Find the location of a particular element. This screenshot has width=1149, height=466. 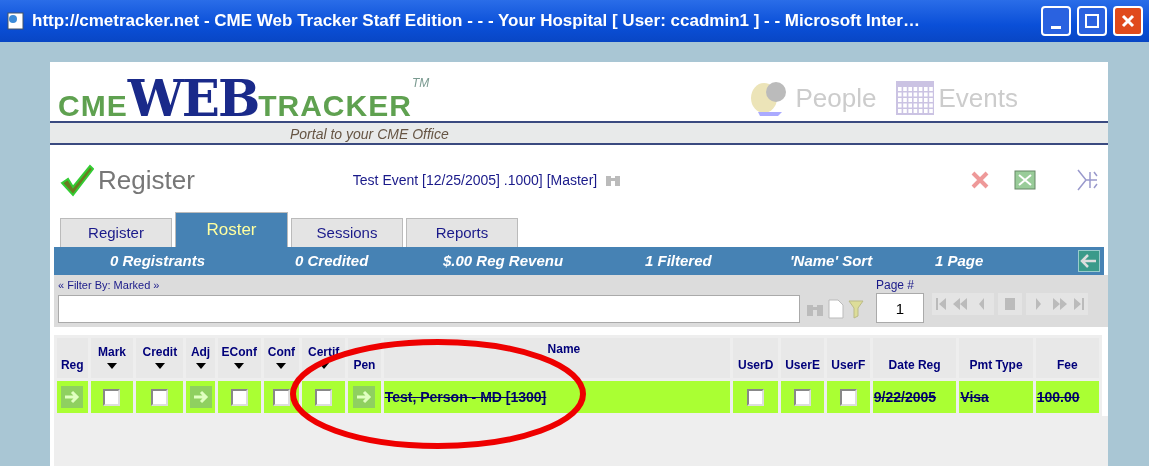

summary-stat: 0 Credited is located at coordinates (332, 260).